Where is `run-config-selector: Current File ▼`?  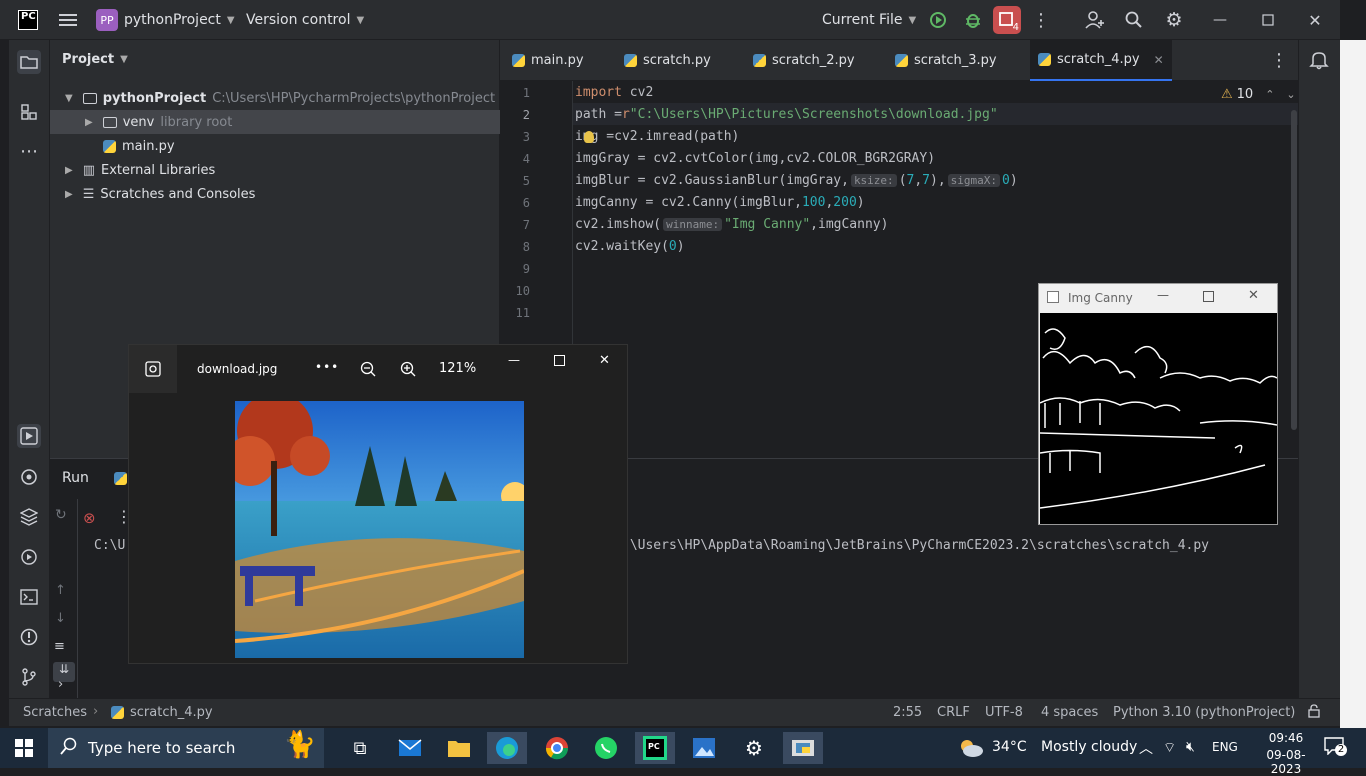
run-config-selector: Current File ▼ is located at coordinates (869, 20).